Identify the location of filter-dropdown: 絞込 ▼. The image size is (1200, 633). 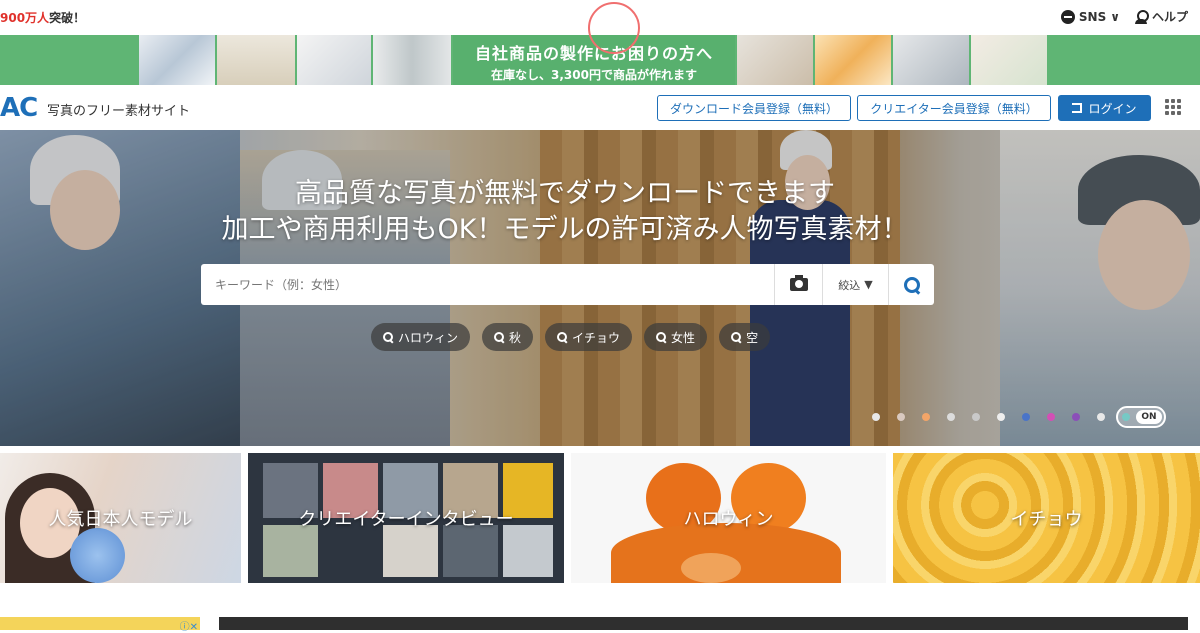
(855, 284).